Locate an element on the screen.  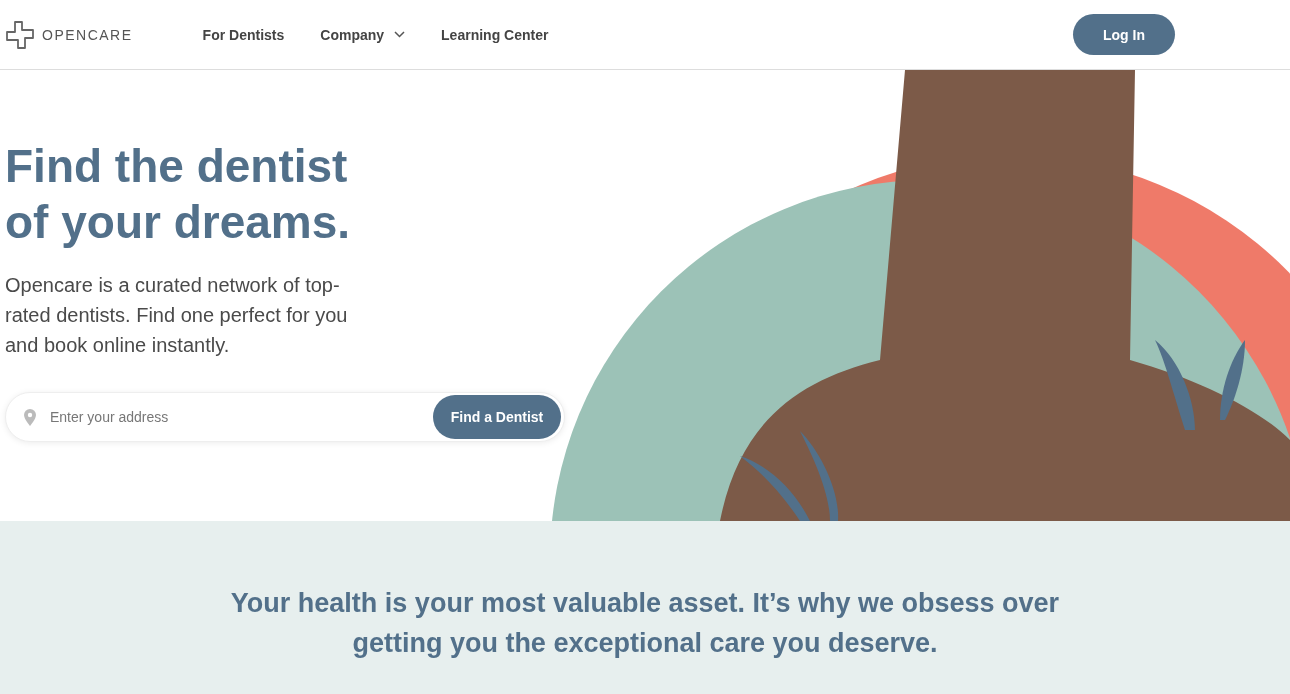
cross-logo-icon is located at coordinates (20, 34).